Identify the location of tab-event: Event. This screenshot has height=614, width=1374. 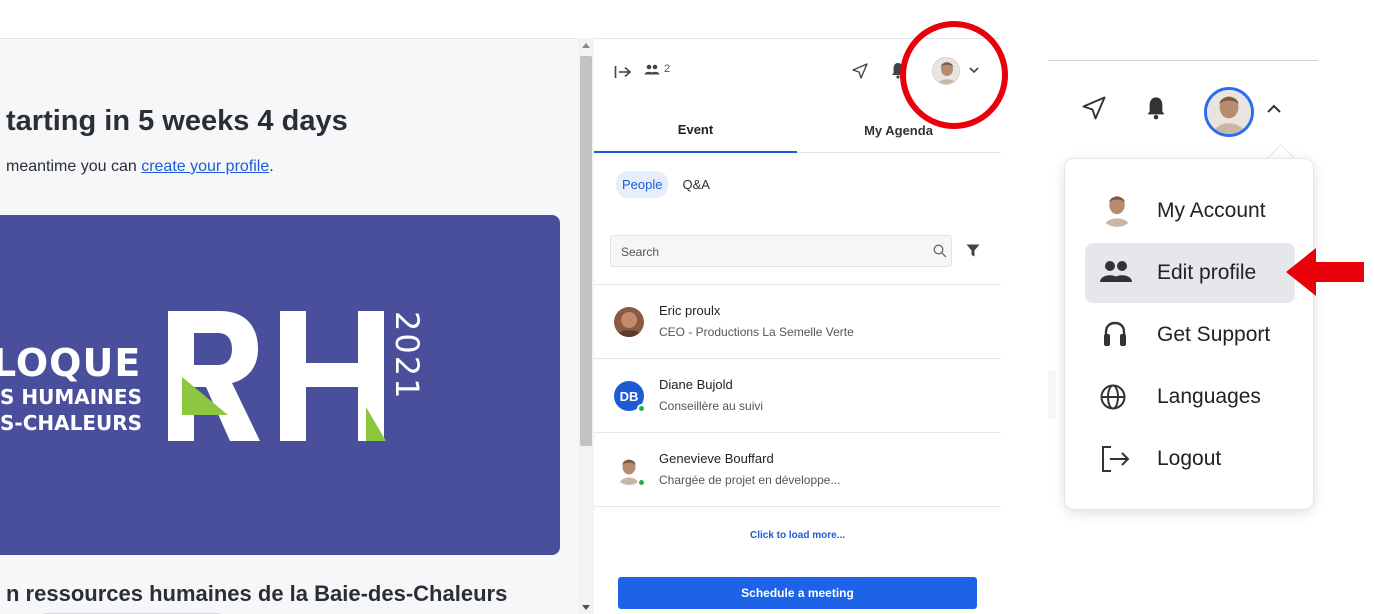
(695, 130).